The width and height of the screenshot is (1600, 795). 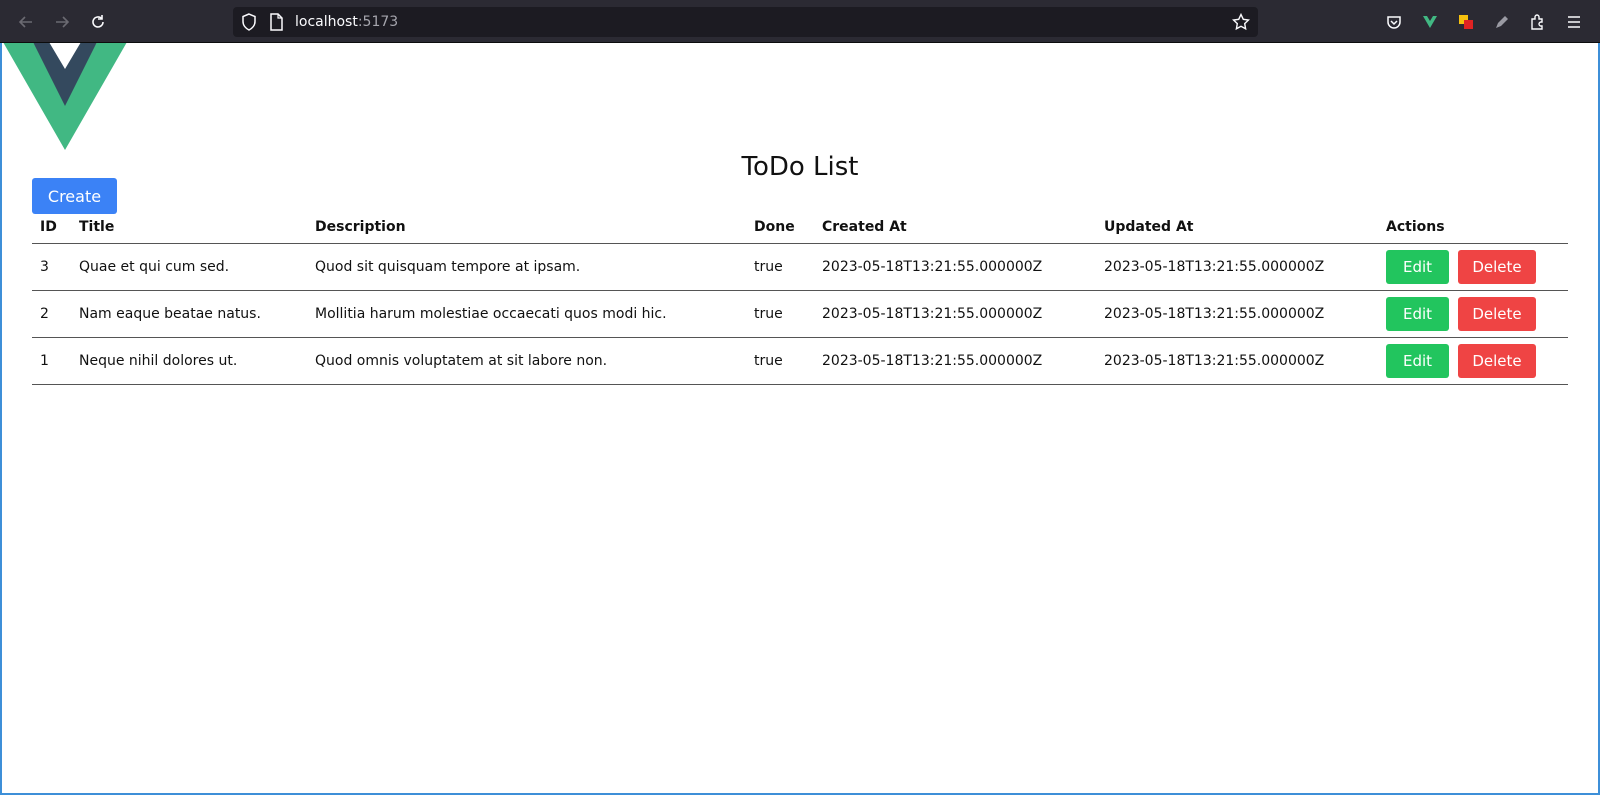 I want to click on create-button: Create, so click(x=74, y=196).